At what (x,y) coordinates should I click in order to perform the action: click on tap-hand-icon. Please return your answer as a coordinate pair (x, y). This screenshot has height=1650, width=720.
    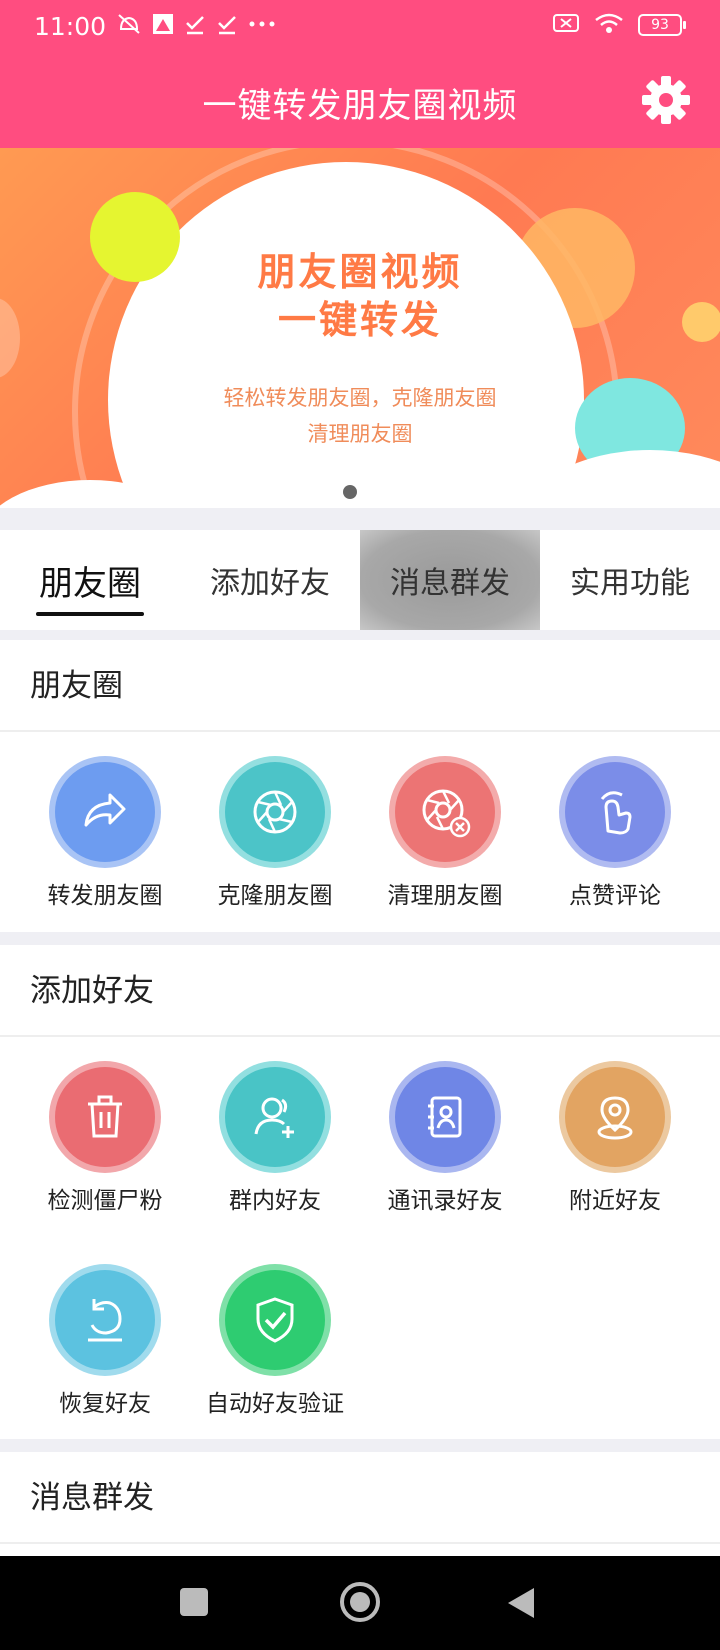
    Looking at the image, I should click on (615, 812).